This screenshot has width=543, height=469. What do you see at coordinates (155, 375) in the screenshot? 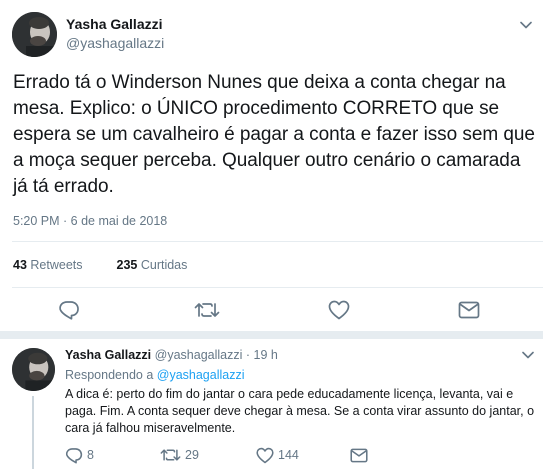
I see `replying-to: Respondendo a @yashagallazzi` at bounding box center [155, 375].